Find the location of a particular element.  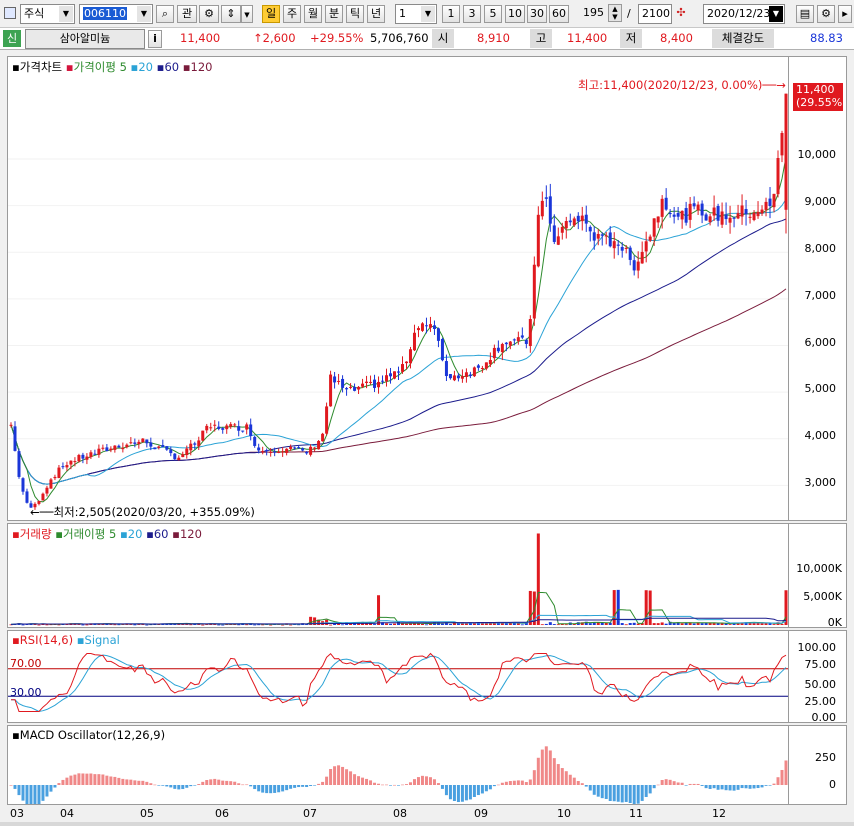

total-count-input: 2100 is located at coordinates (655, 14).